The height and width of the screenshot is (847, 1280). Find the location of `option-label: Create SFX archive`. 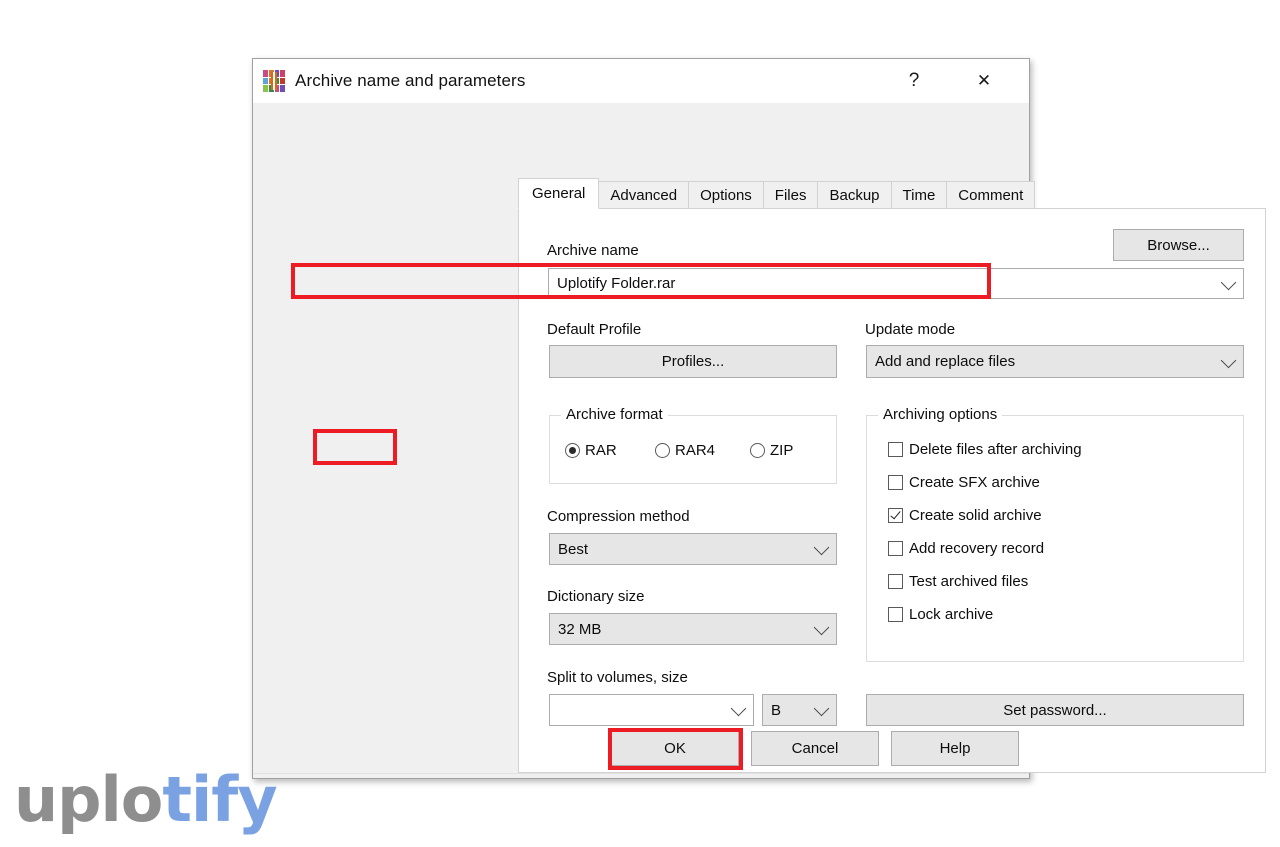

option-label: Create SFX archive is located at coordinates (974, 482).